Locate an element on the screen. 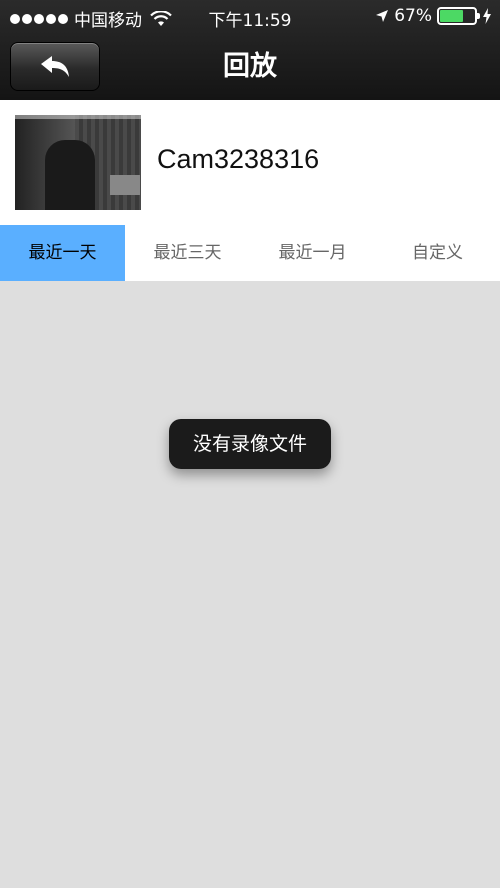 The image size is (500, 888). back-button is located at coordinates (55, 66).